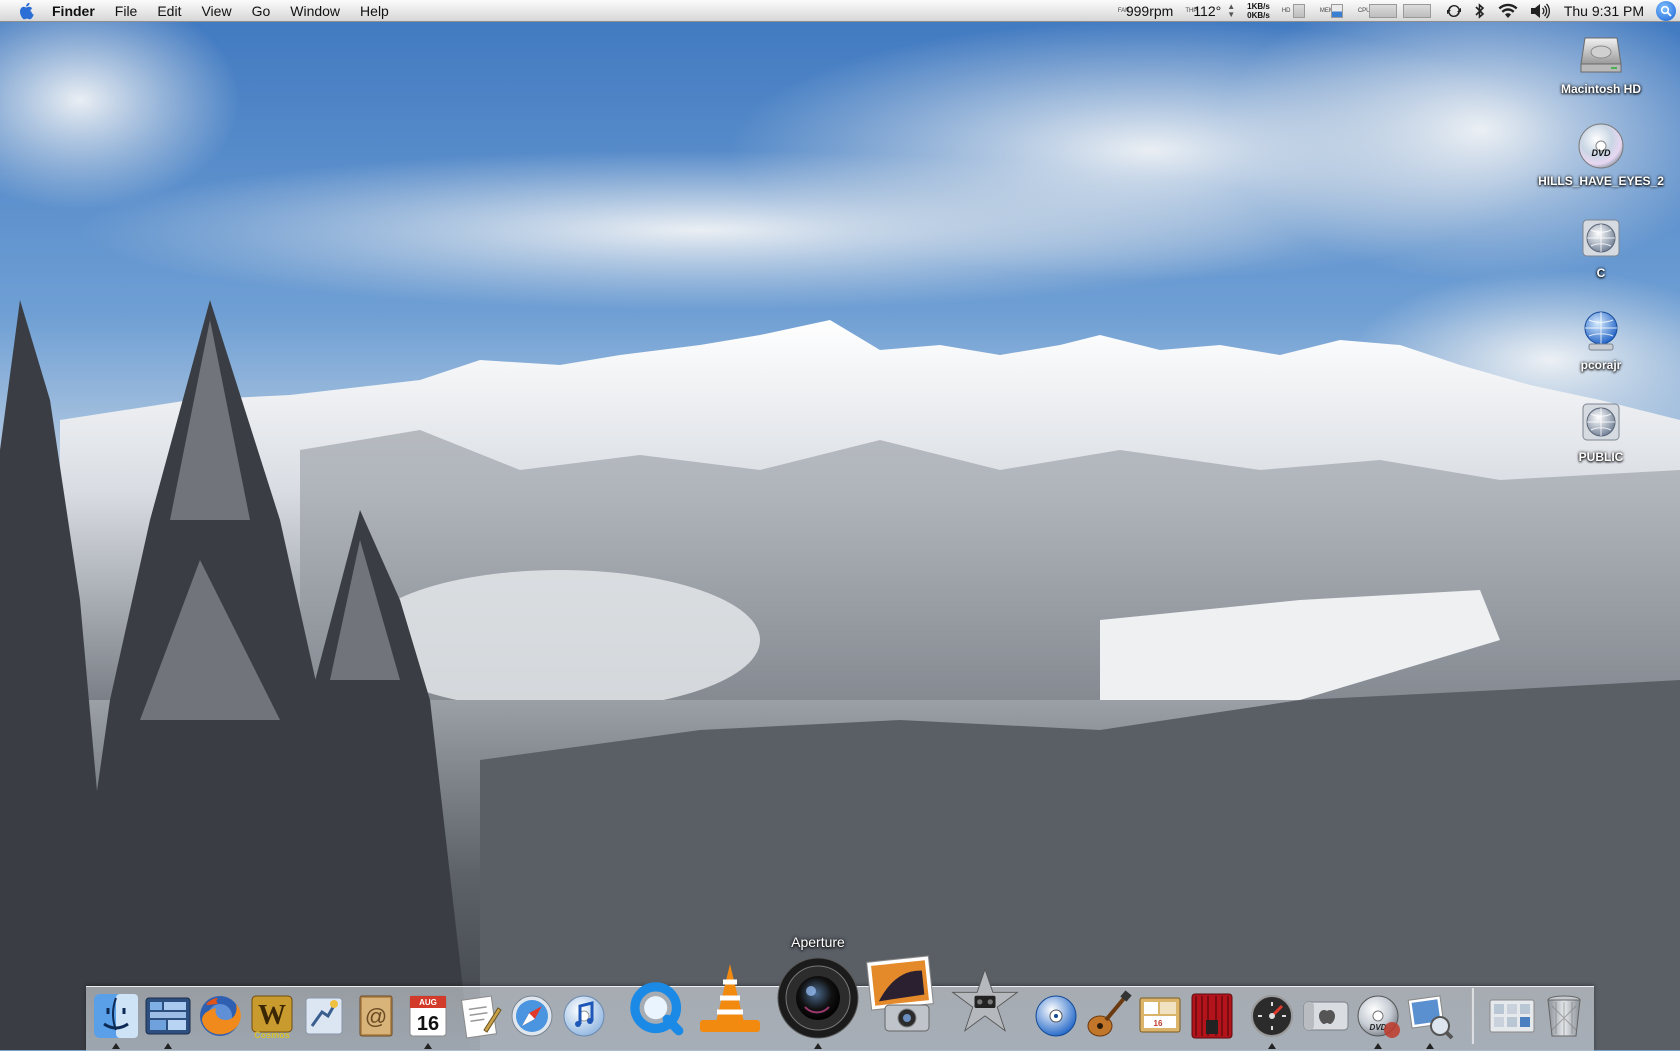  What do you see at coordinates (272, 1035) in the screenshot?
I see `svg-text: Cosmos` at bounding box center [272, 1035].